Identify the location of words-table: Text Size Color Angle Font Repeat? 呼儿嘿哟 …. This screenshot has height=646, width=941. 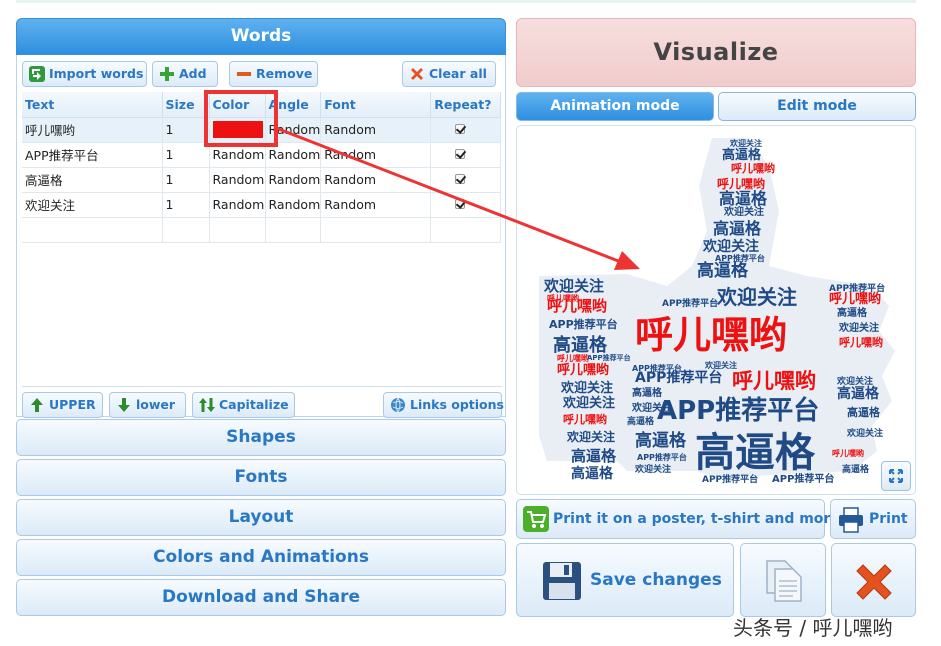
(262, 167).